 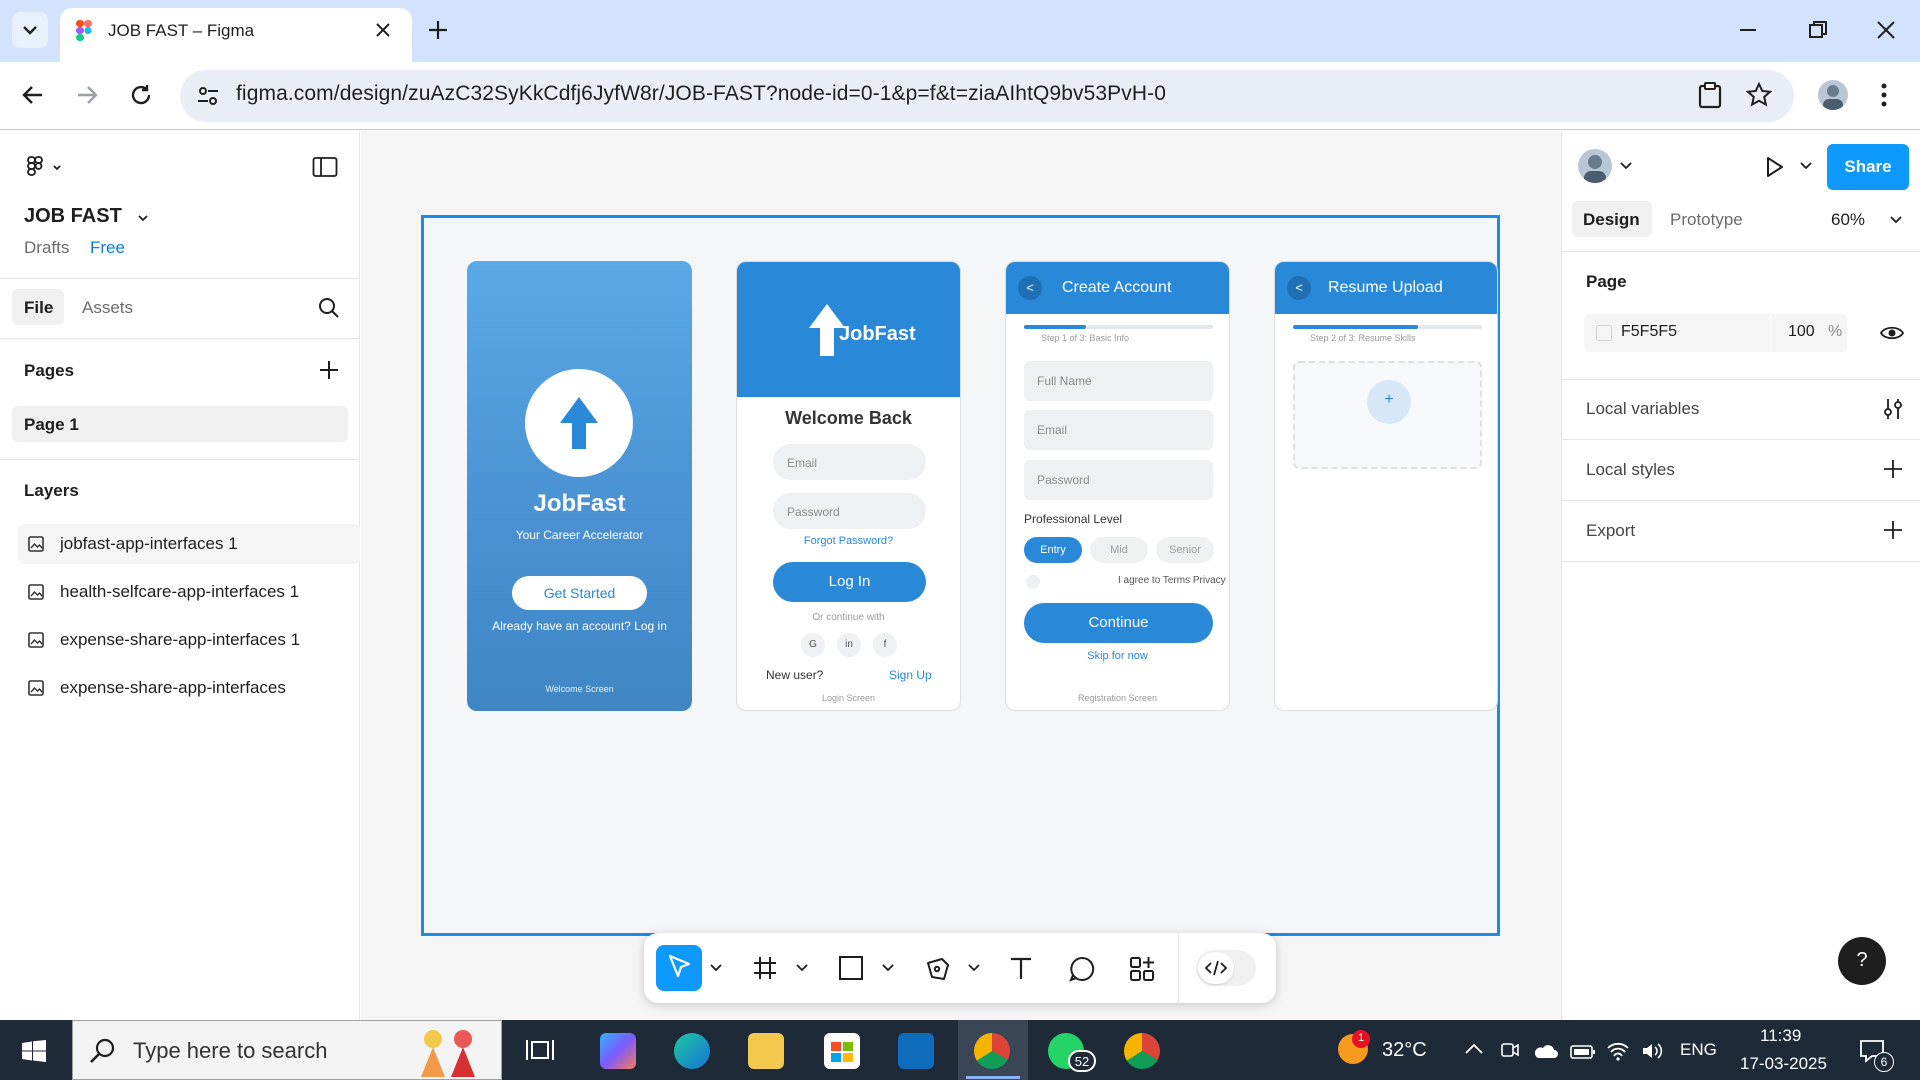 What do you see at coordinates (1774, 167) in the screenshot?
I see `present-play-icon` at bounding box center [1774, 167].